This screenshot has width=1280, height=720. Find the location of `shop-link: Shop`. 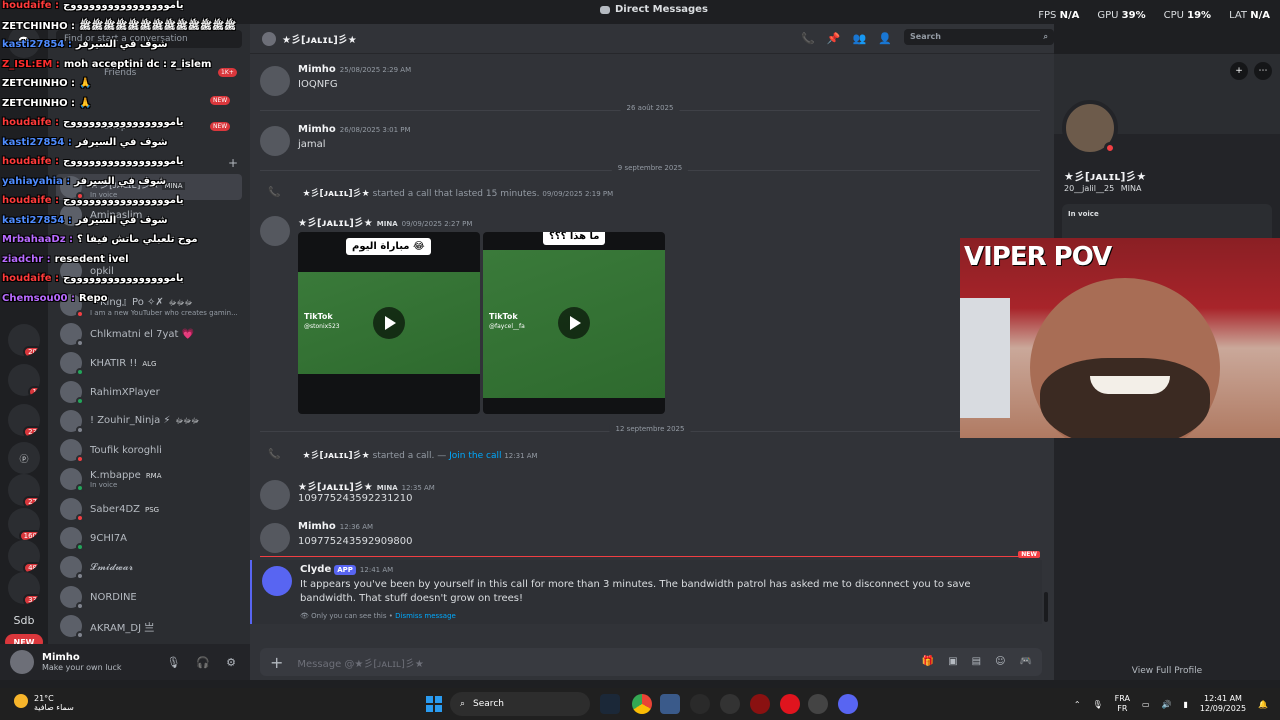

shop-link: Shop is located at coordinates (115, 127).